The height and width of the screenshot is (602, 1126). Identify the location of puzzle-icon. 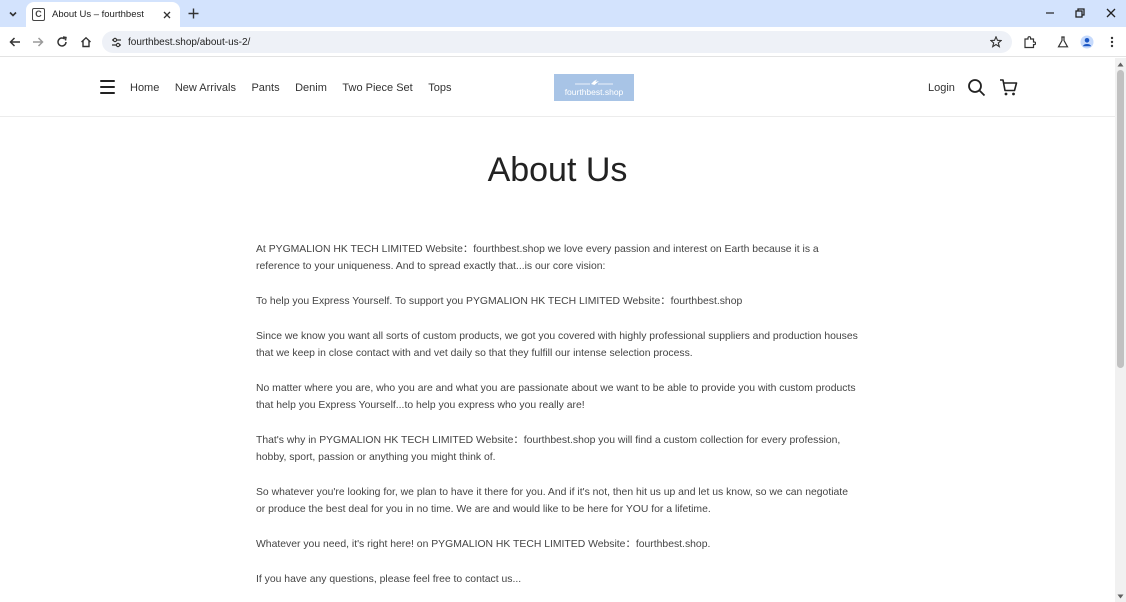
(1029, 41).